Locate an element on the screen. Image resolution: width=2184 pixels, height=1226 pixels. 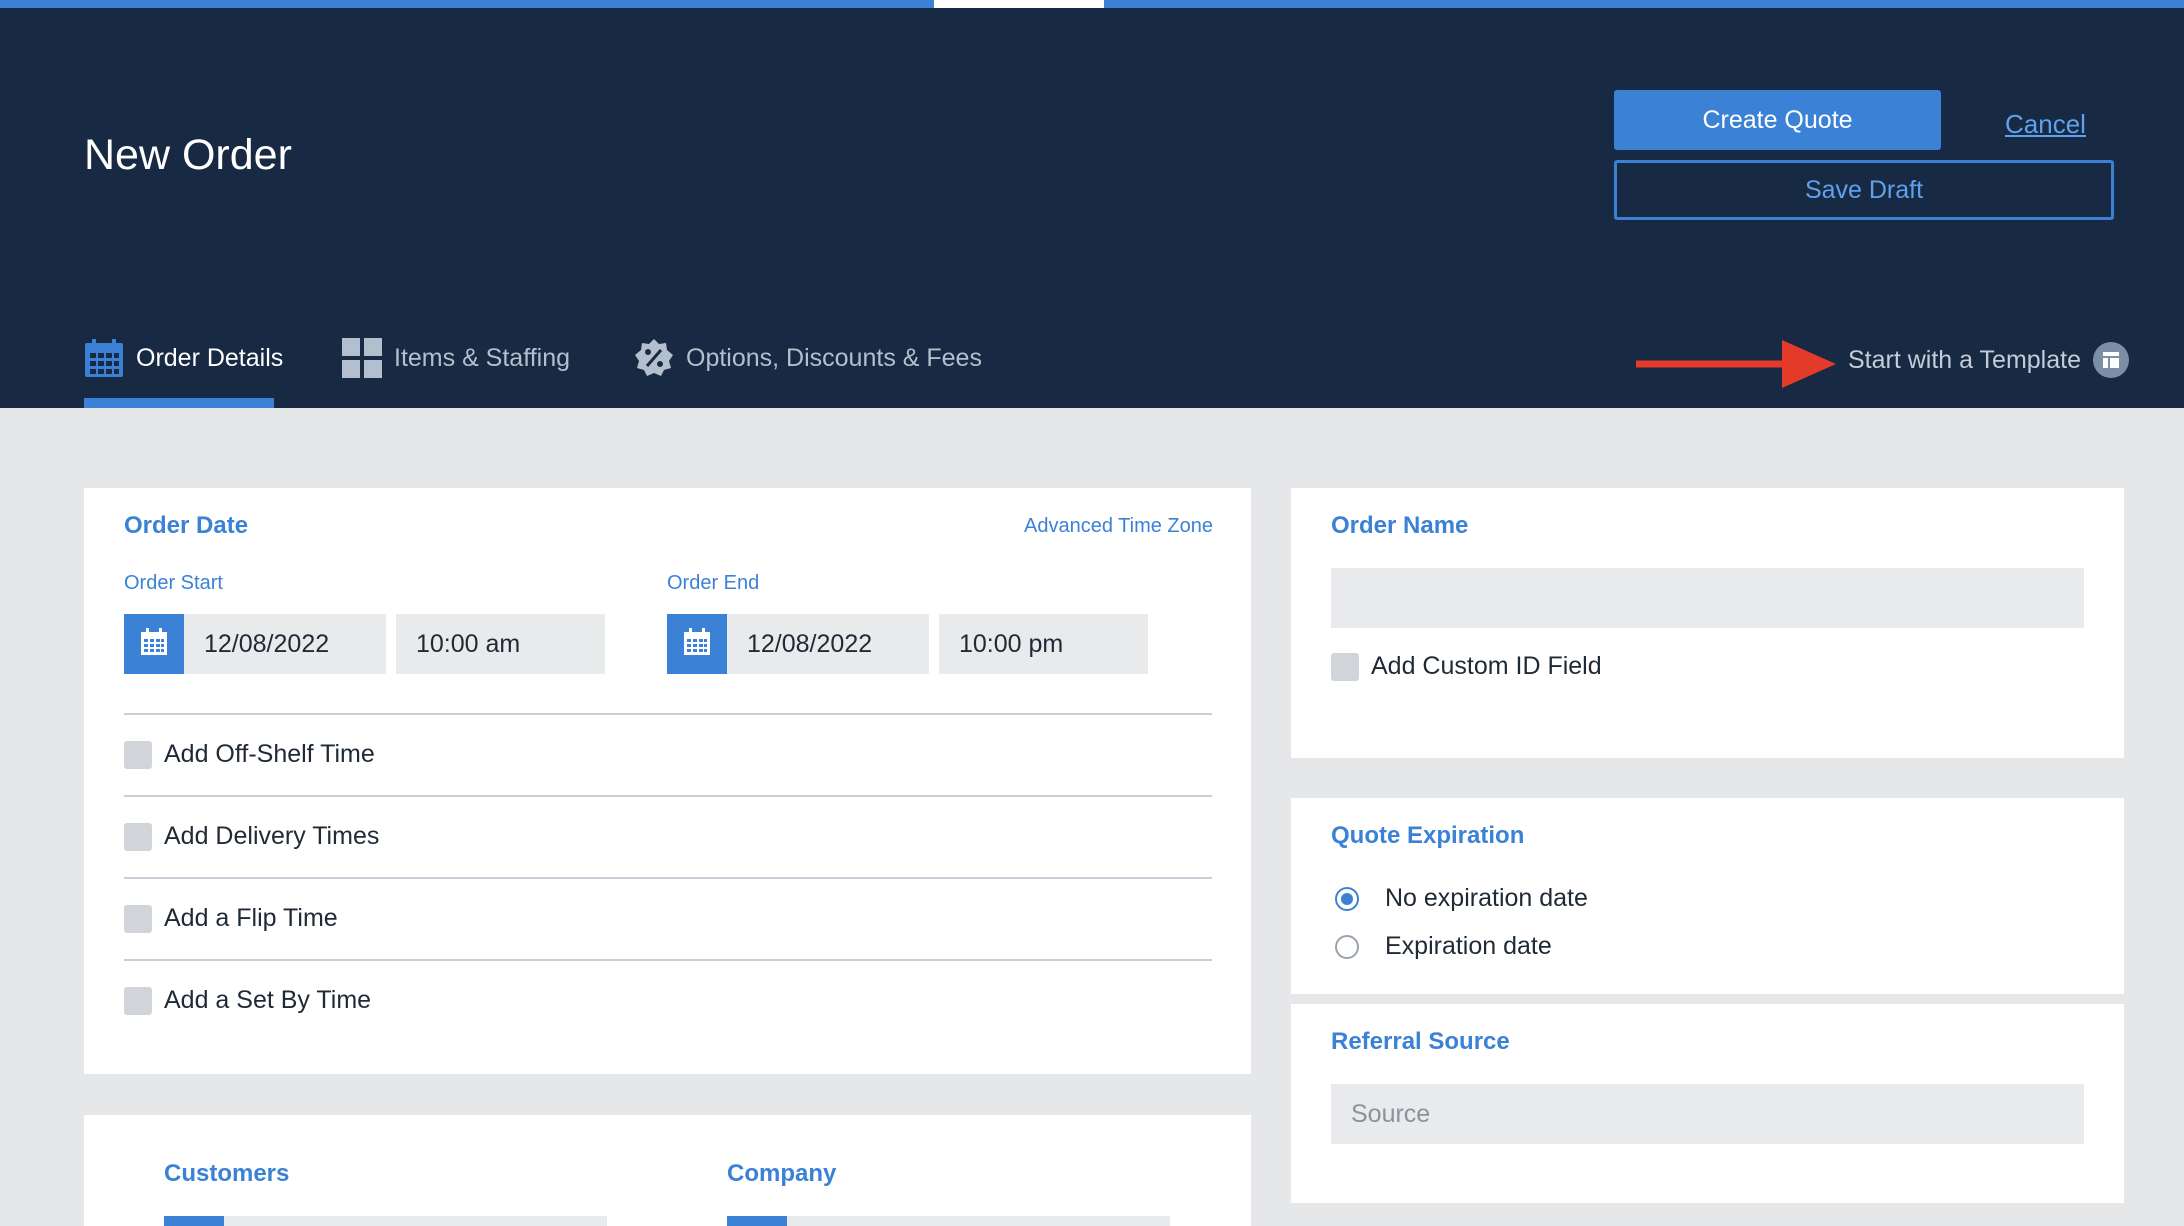
radio-unselected is located at coordinates (1347, 946).